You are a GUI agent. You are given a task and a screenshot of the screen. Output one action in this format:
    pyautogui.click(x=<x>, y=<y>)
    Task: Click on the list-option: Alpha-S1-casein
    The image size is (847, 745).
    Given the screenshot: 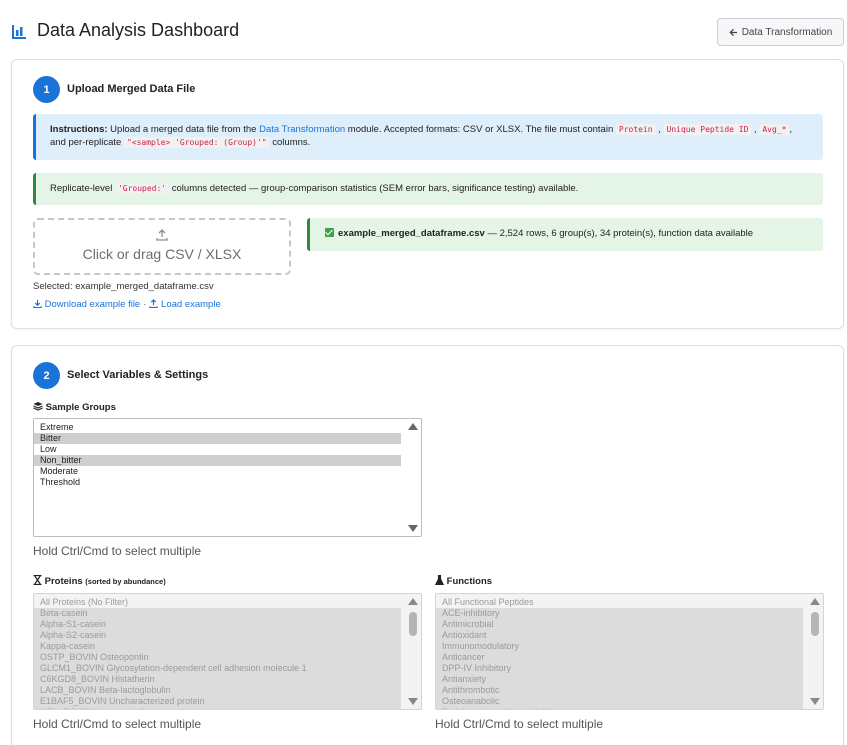 What is the action you would take?
    pyautogui.click(x=217, y=624)
    